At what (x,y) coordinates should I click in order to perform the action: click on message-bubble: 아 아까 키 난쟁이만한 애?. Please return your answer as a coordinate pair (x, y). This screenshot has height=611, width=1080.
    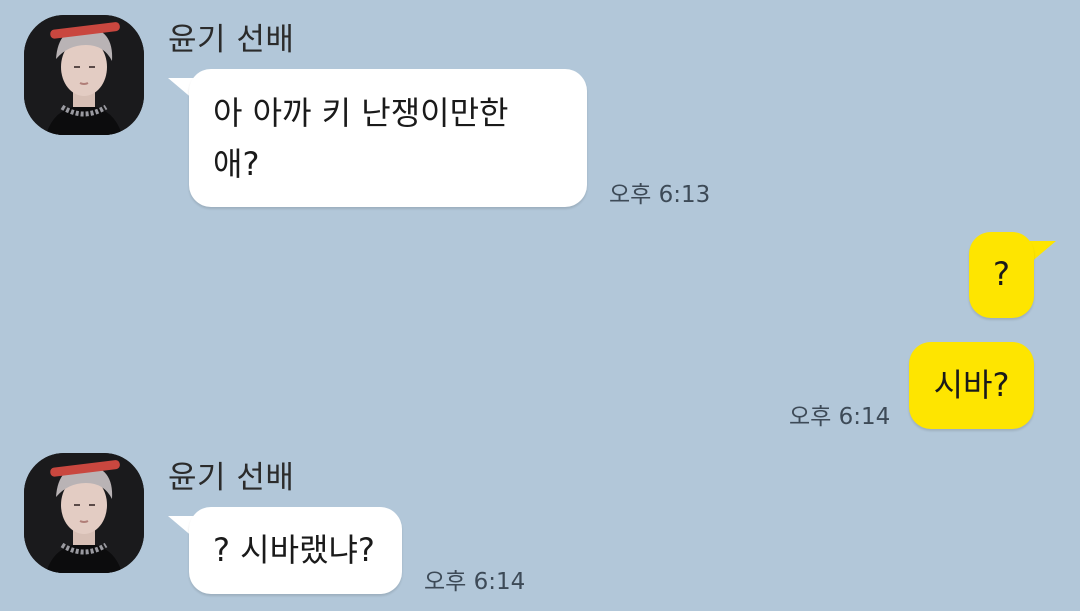
    Looking at the image, I should click on (388, 138).